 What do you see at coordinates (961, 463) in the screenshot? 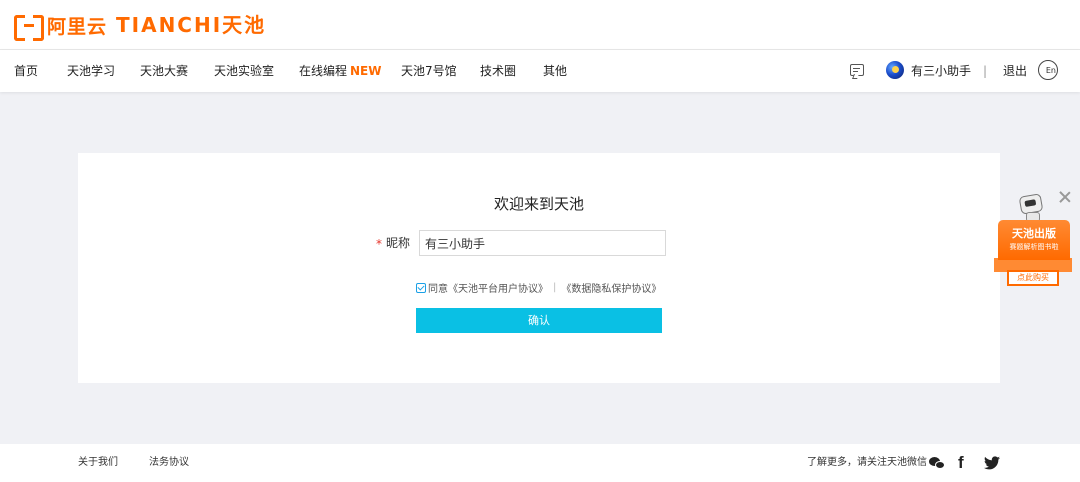
I see `facebook-icon: f` at bounding box center [961, 463].